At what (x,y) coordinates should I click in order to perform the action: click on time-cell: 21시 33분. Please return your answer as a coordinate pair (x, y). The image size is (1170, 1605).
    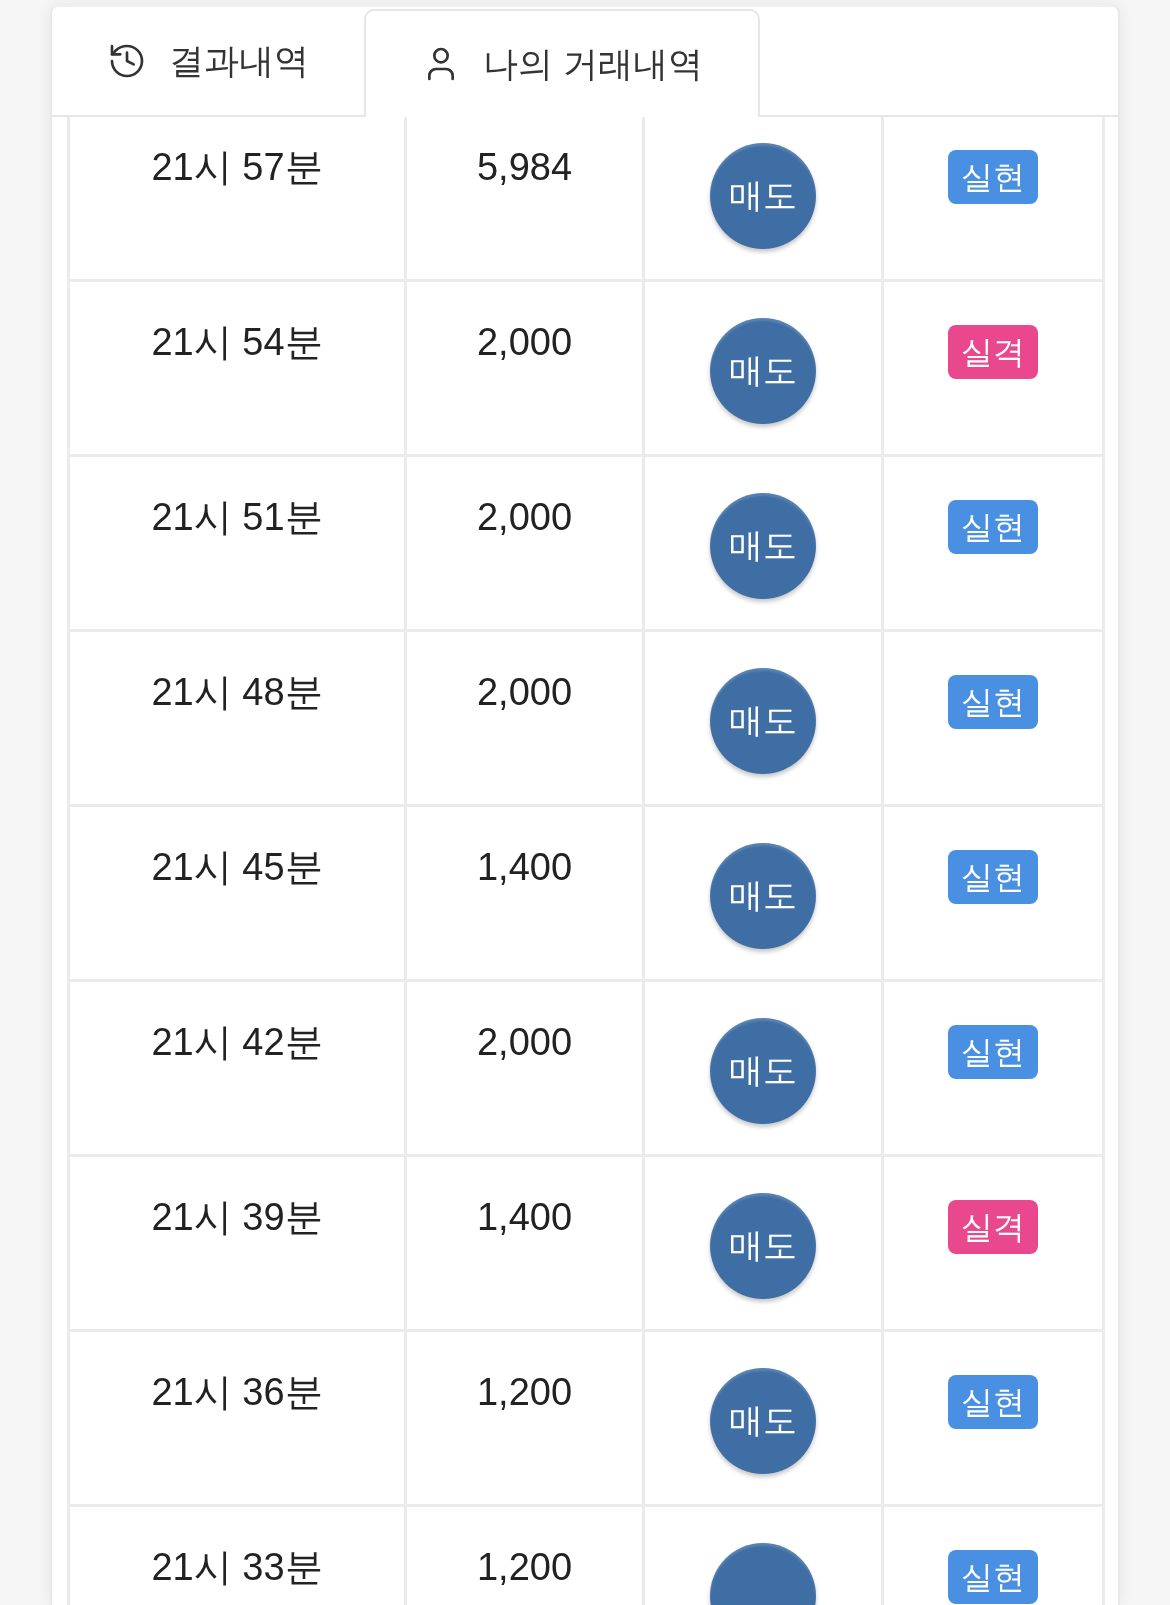
    Looking at the image, I should click on (237, 1555).